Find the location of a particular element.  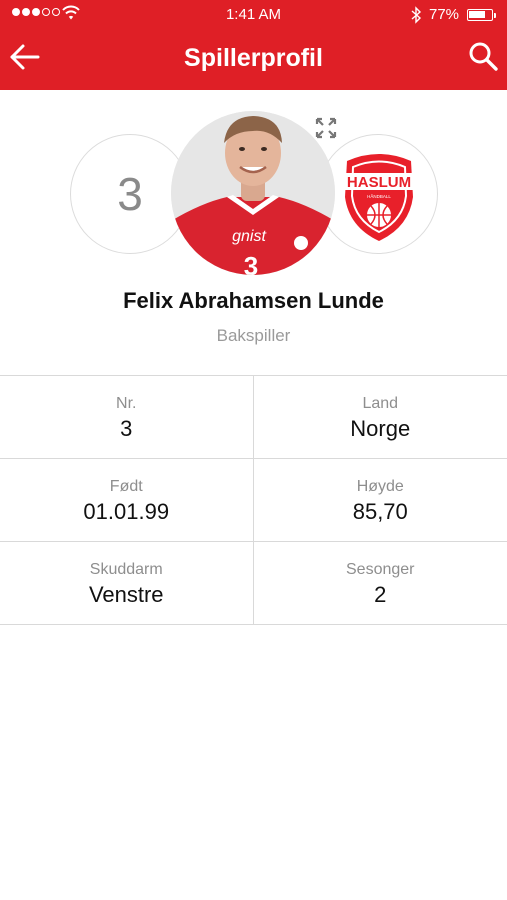

stat-label: Land is located at coordinates (380, 403).